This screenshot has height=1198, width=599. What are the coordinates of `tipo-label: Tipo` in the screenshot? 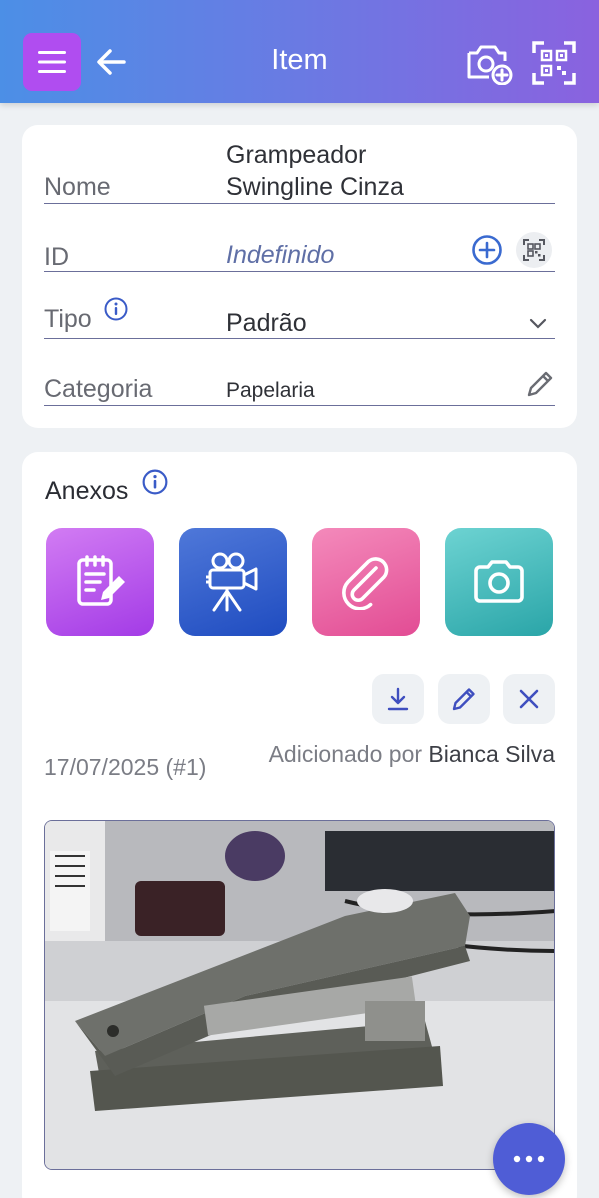 It's located at (68, 319).